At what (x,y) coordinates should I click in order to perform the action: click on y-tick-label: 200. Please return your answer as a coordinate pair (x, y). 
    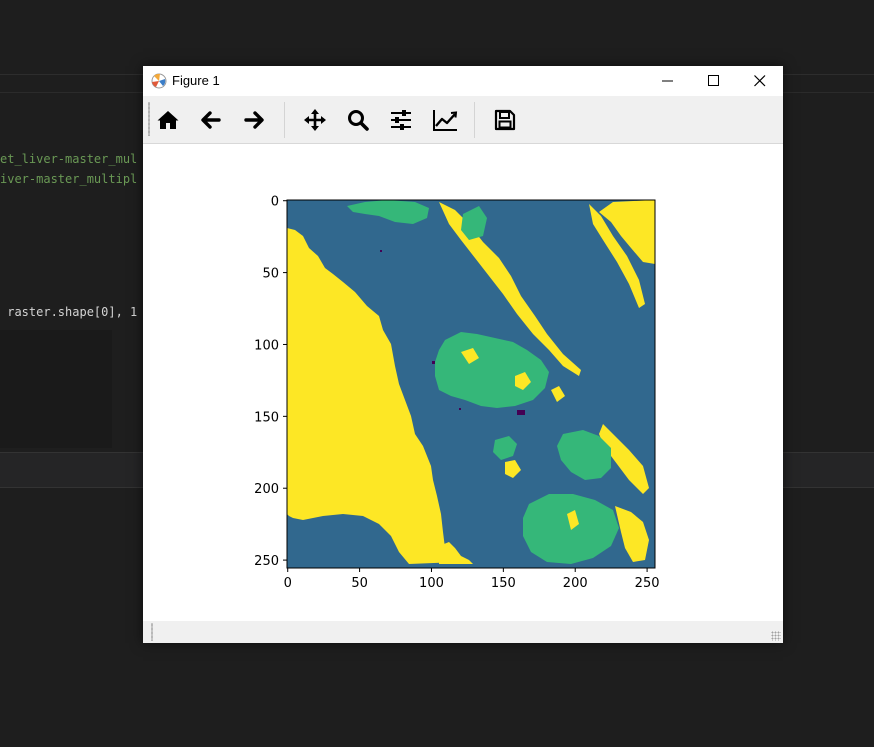
    Looking at the image, I should click on (266, 489).